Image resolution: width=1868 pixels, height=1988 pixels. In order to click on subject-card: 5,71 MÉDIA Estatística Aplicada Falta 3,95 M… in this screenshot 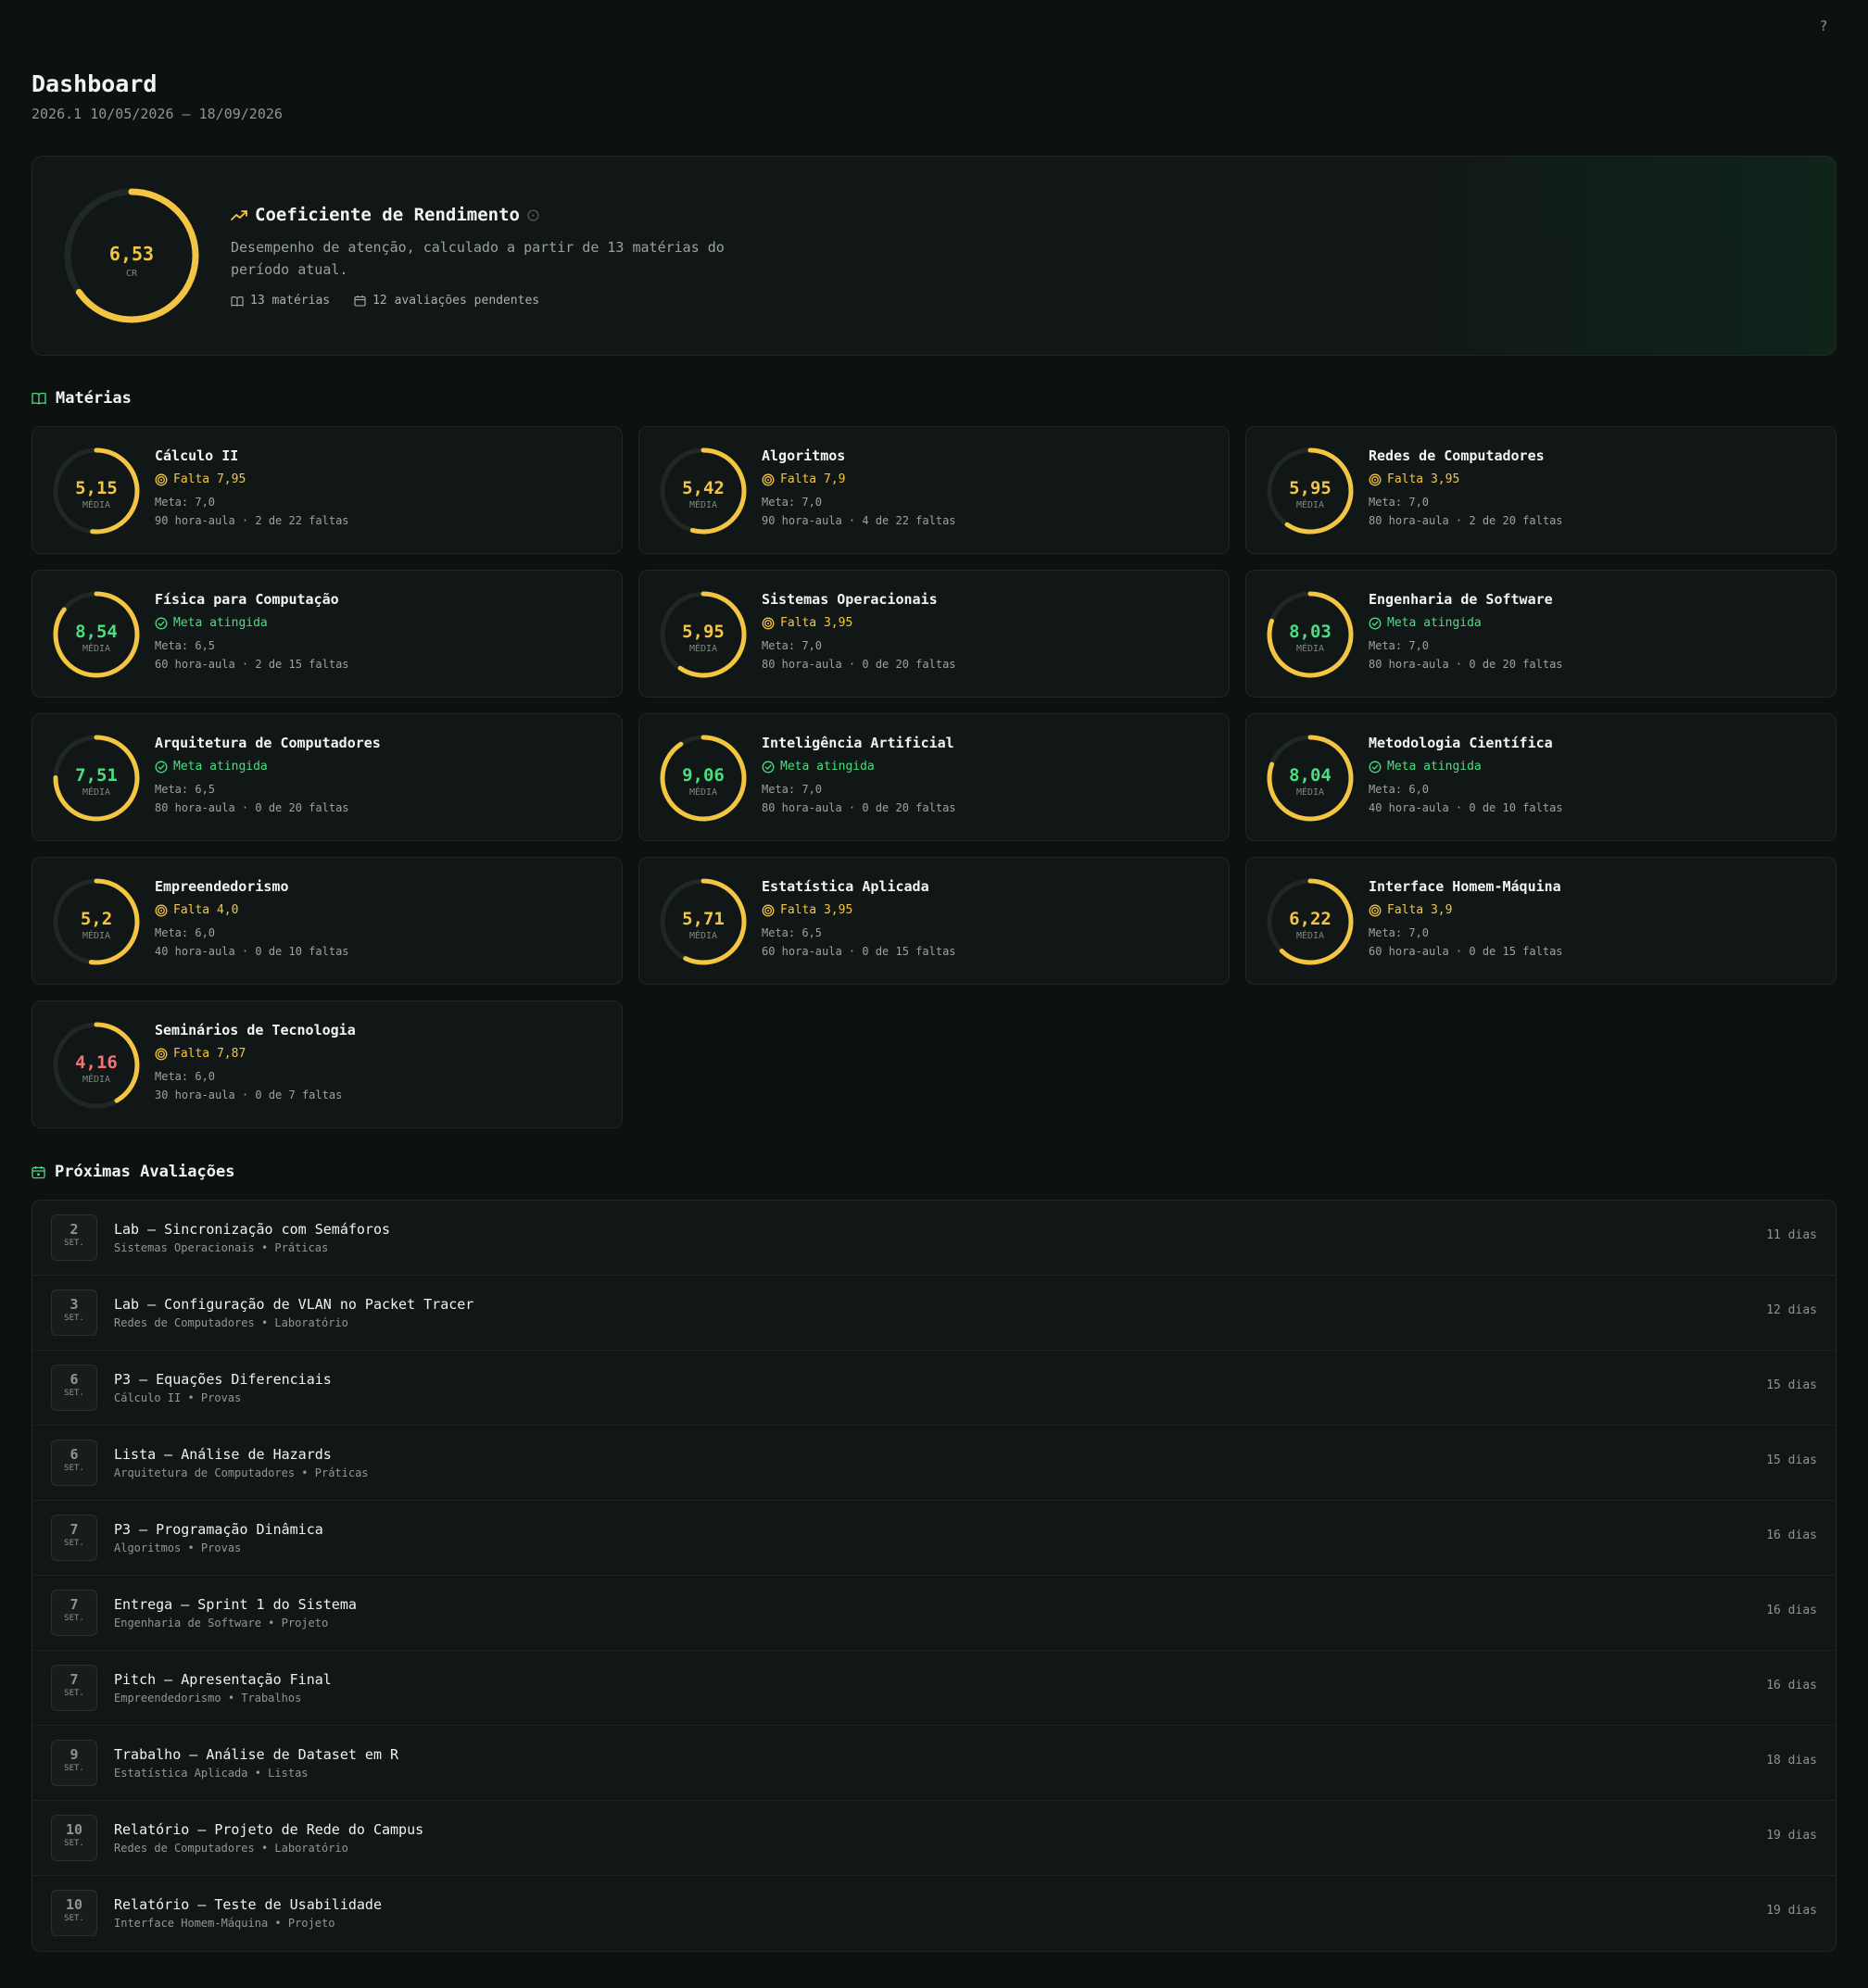, I will do `click(934, 921)`.